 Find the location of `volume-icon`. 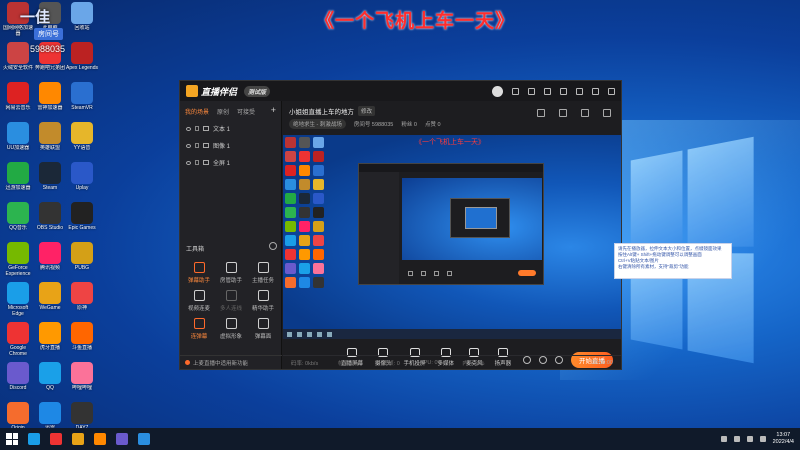

volume-icon is located at coordinates (749, 439).